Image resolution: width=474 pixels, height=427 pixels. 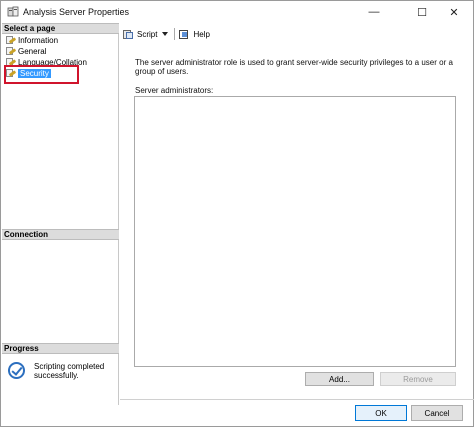 I want to click on remove-button: Remove, so click(x=418, y=379).